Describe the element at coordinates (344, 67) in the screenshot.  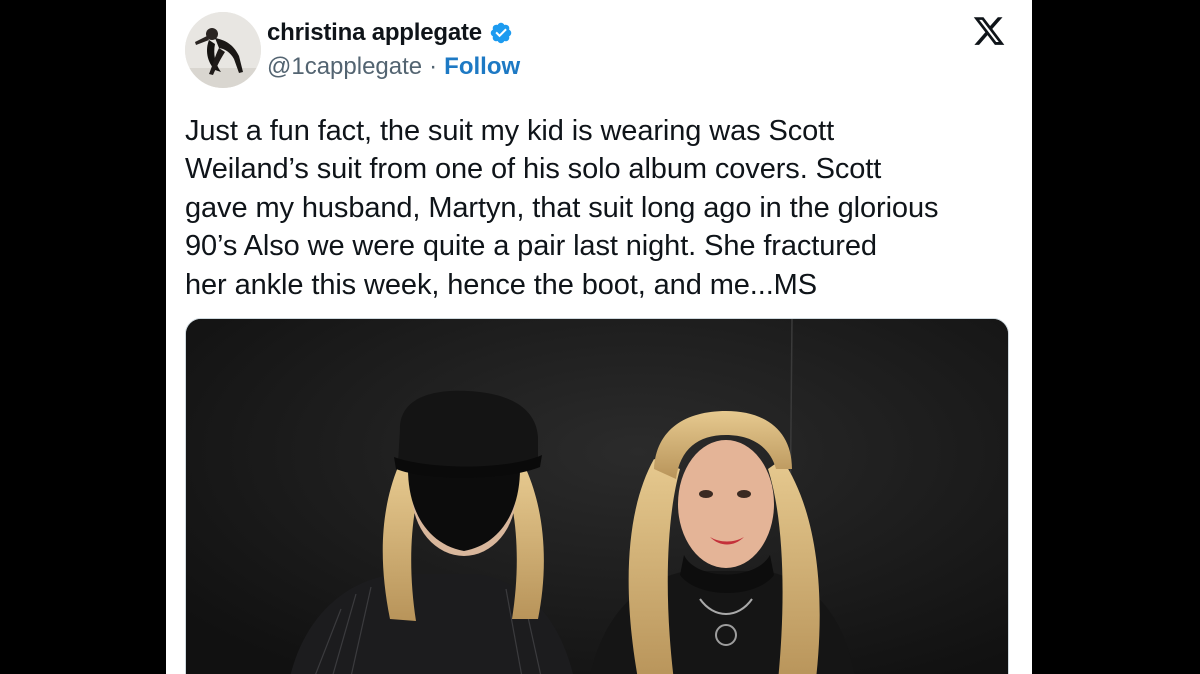
I see `author-handle: @1capplegate` at that location.